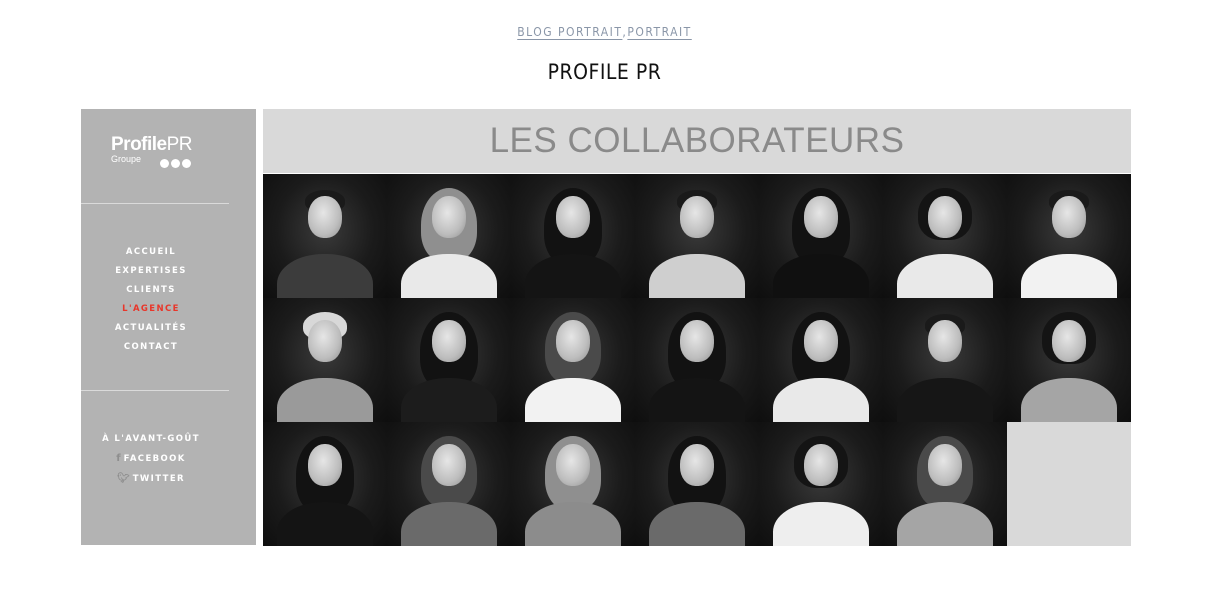 This screenshot has width=1209, height=598. I want to click on post-categories: BLOG PORTRAIT,PORTRAIT, so click(604, 32).